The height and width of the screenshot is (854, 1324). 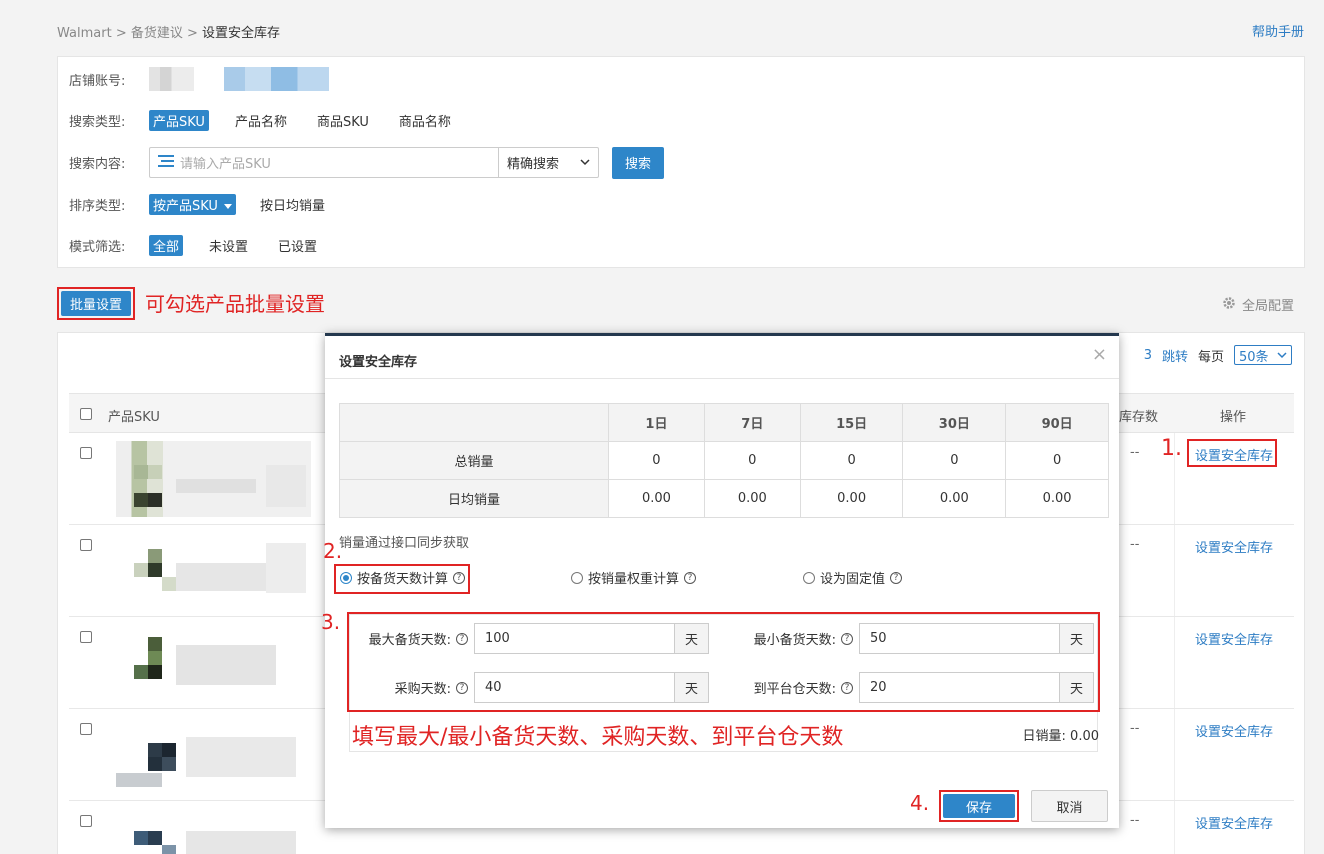 What do you see at coordinates (638, 162) in the screenshot?
I see `search-button: 搜索` at bounding box center [638, 162].